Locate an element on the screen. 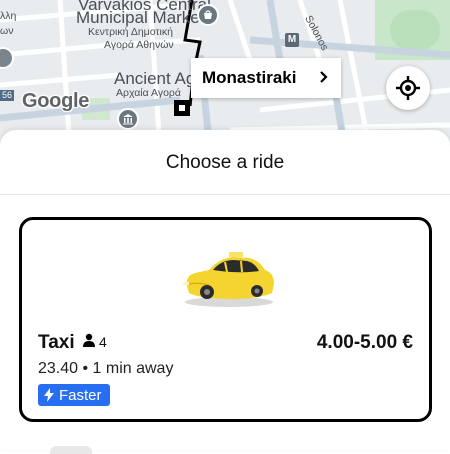 This screenshot has height=454, width=450. map-label-agora-greek: Αγορά Αθηνών is located at coordinates (139, 45).